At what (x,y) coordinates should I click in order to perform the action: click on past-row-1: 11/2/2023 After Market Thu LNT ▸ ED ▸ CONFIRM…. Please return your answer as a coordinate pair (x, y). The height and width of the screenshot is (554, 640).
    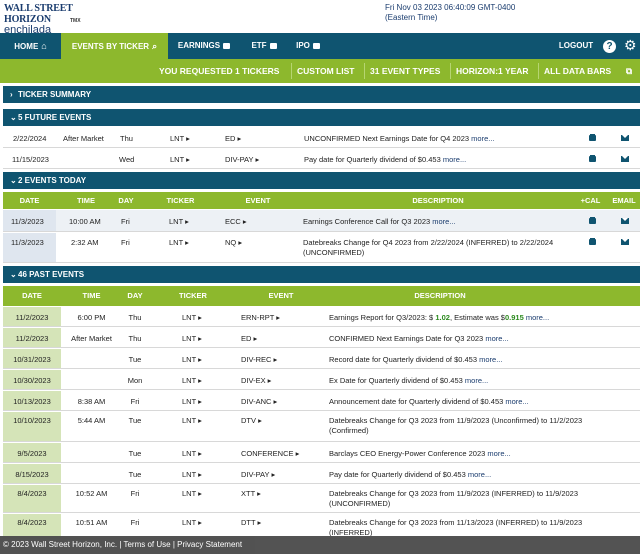
    Looking at the image, I should click on (321, 338).